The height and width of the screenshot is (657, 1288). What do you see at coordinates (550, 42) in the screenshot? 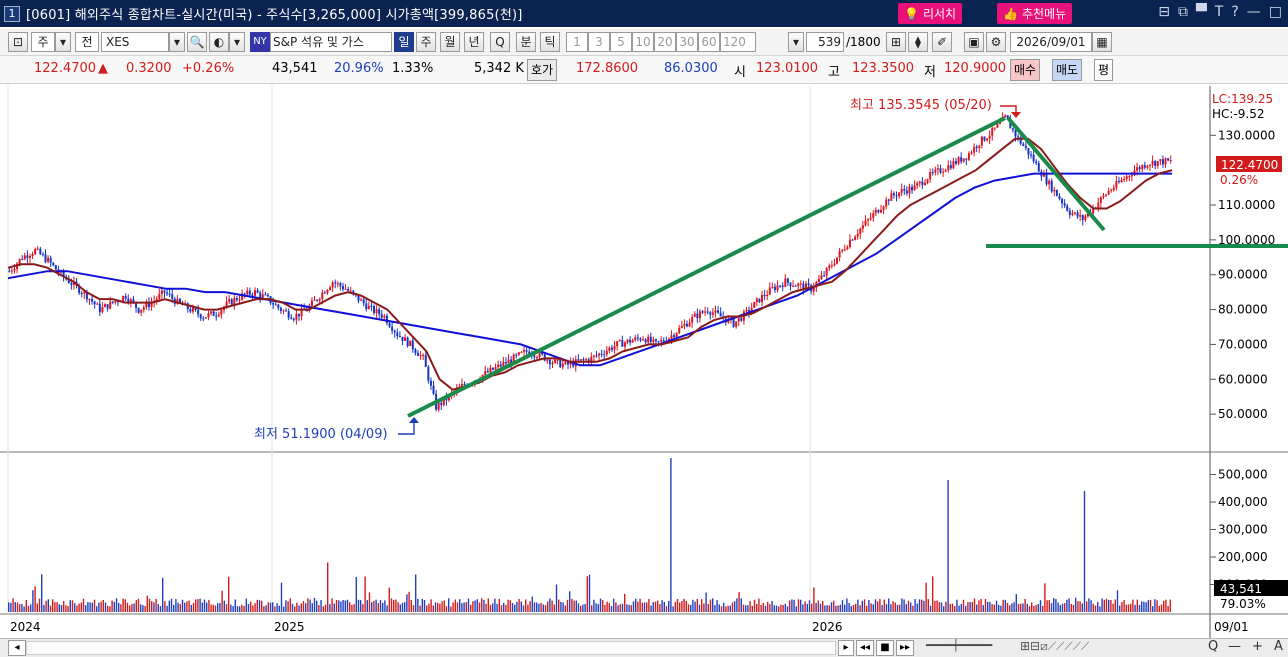
I see `period-tick: 틱` at bounding box center [550, 42].